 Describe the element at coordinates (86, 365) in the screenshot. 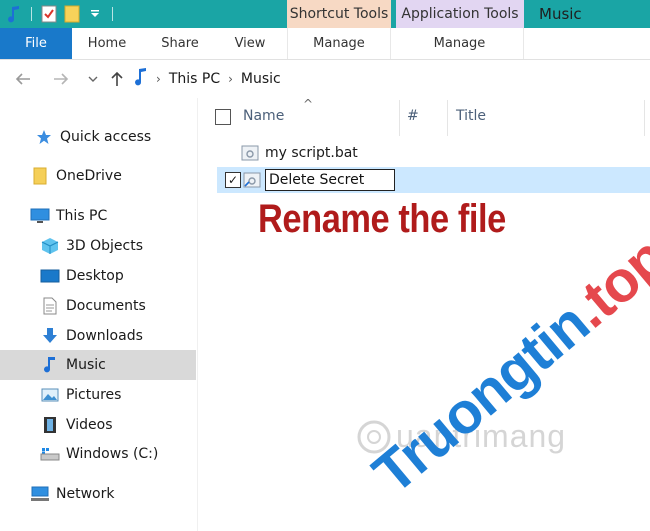

I see `nav-label: Music` at that location.